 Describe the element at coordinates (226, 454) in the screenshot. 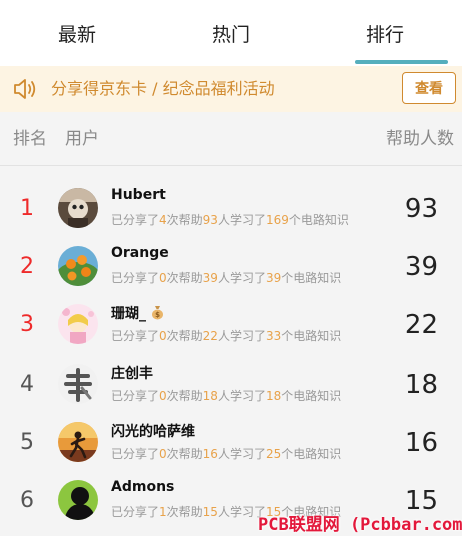

I see `user-stats: 已分享了0次帮助16人学习了25个电路知识` at that location.